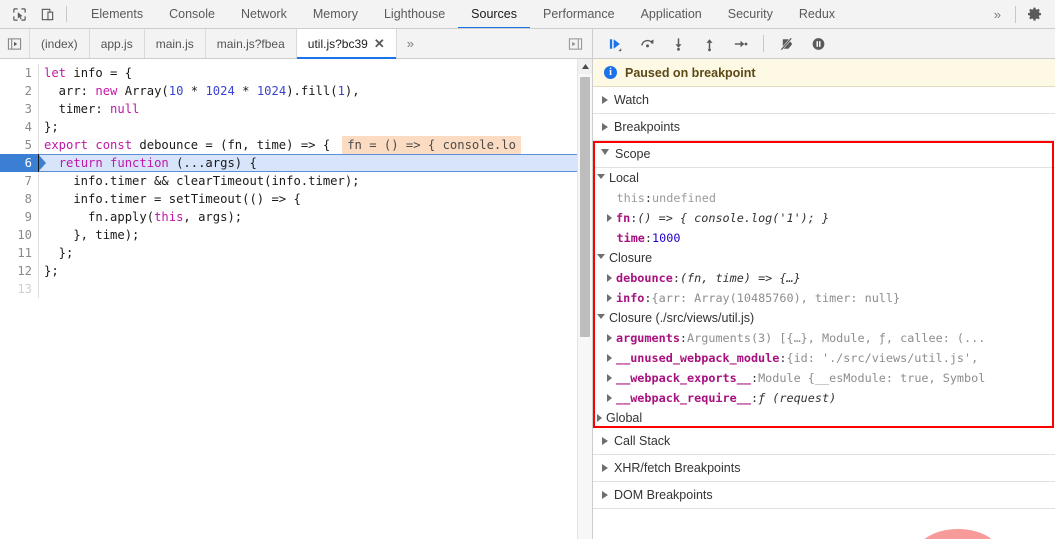 The image size is (1055, 539). I want to click on scope-group-closure-src-views-util-js-: Closure (./src/views/util.js), so click(824, 318).